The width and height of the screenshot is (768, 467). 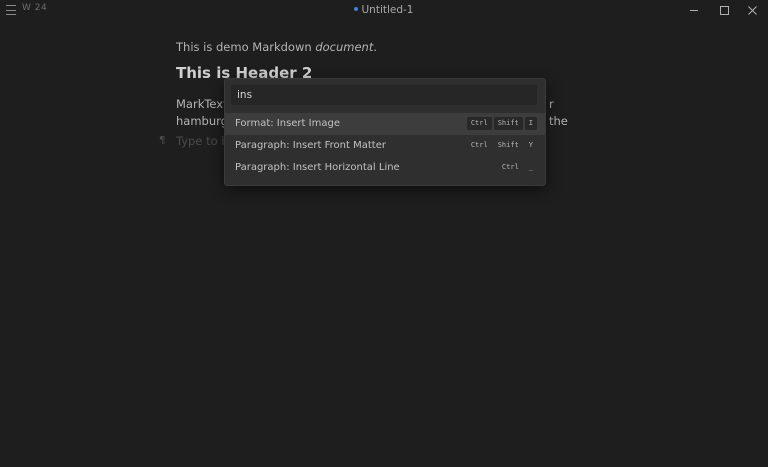 I want to click on close-button, so click(x=752, y=10).